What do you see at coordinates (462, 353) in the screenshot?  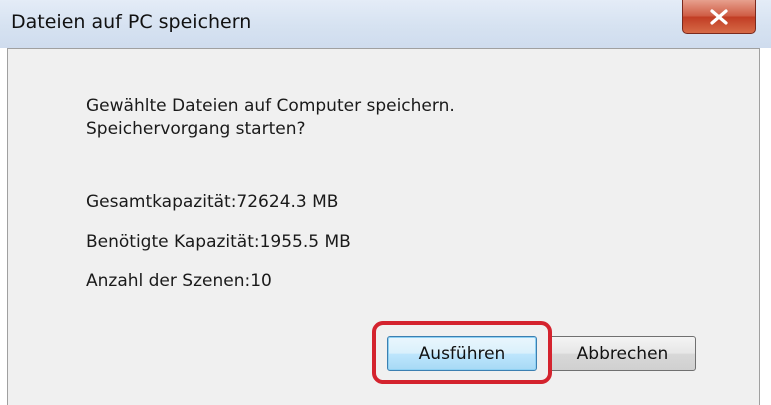 I see `execute-button: Ausführen` at bounding box center [462, 353].